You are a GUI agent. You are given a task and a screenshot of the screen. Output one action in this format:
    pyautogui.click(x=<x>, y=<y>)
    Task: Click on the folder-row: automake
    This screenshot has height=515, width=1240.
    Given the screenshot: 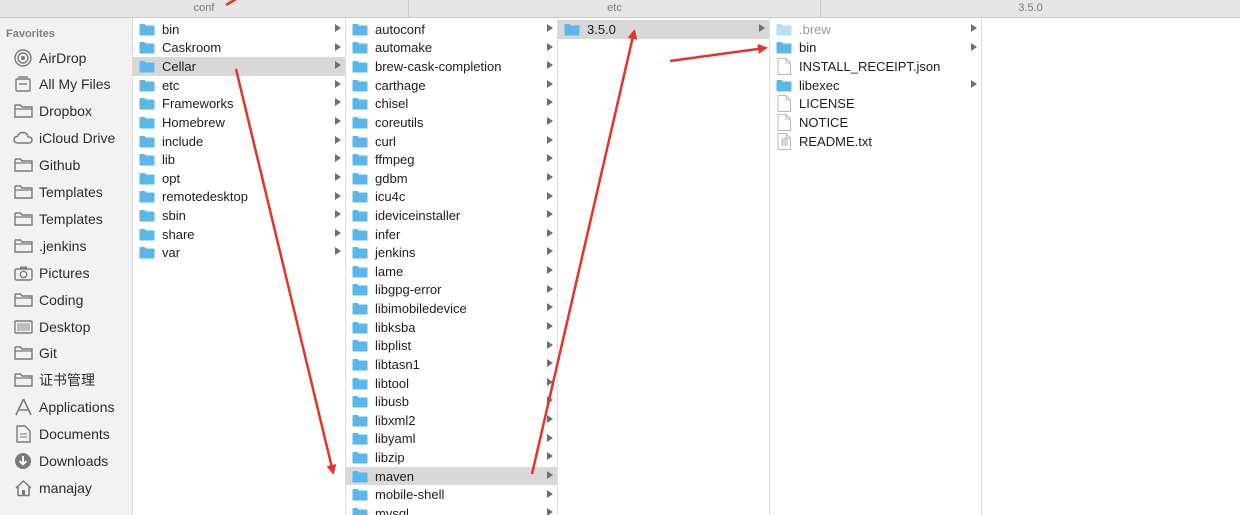 What is the action you would take?
    pyautogui.click(x=451, y=48)
    